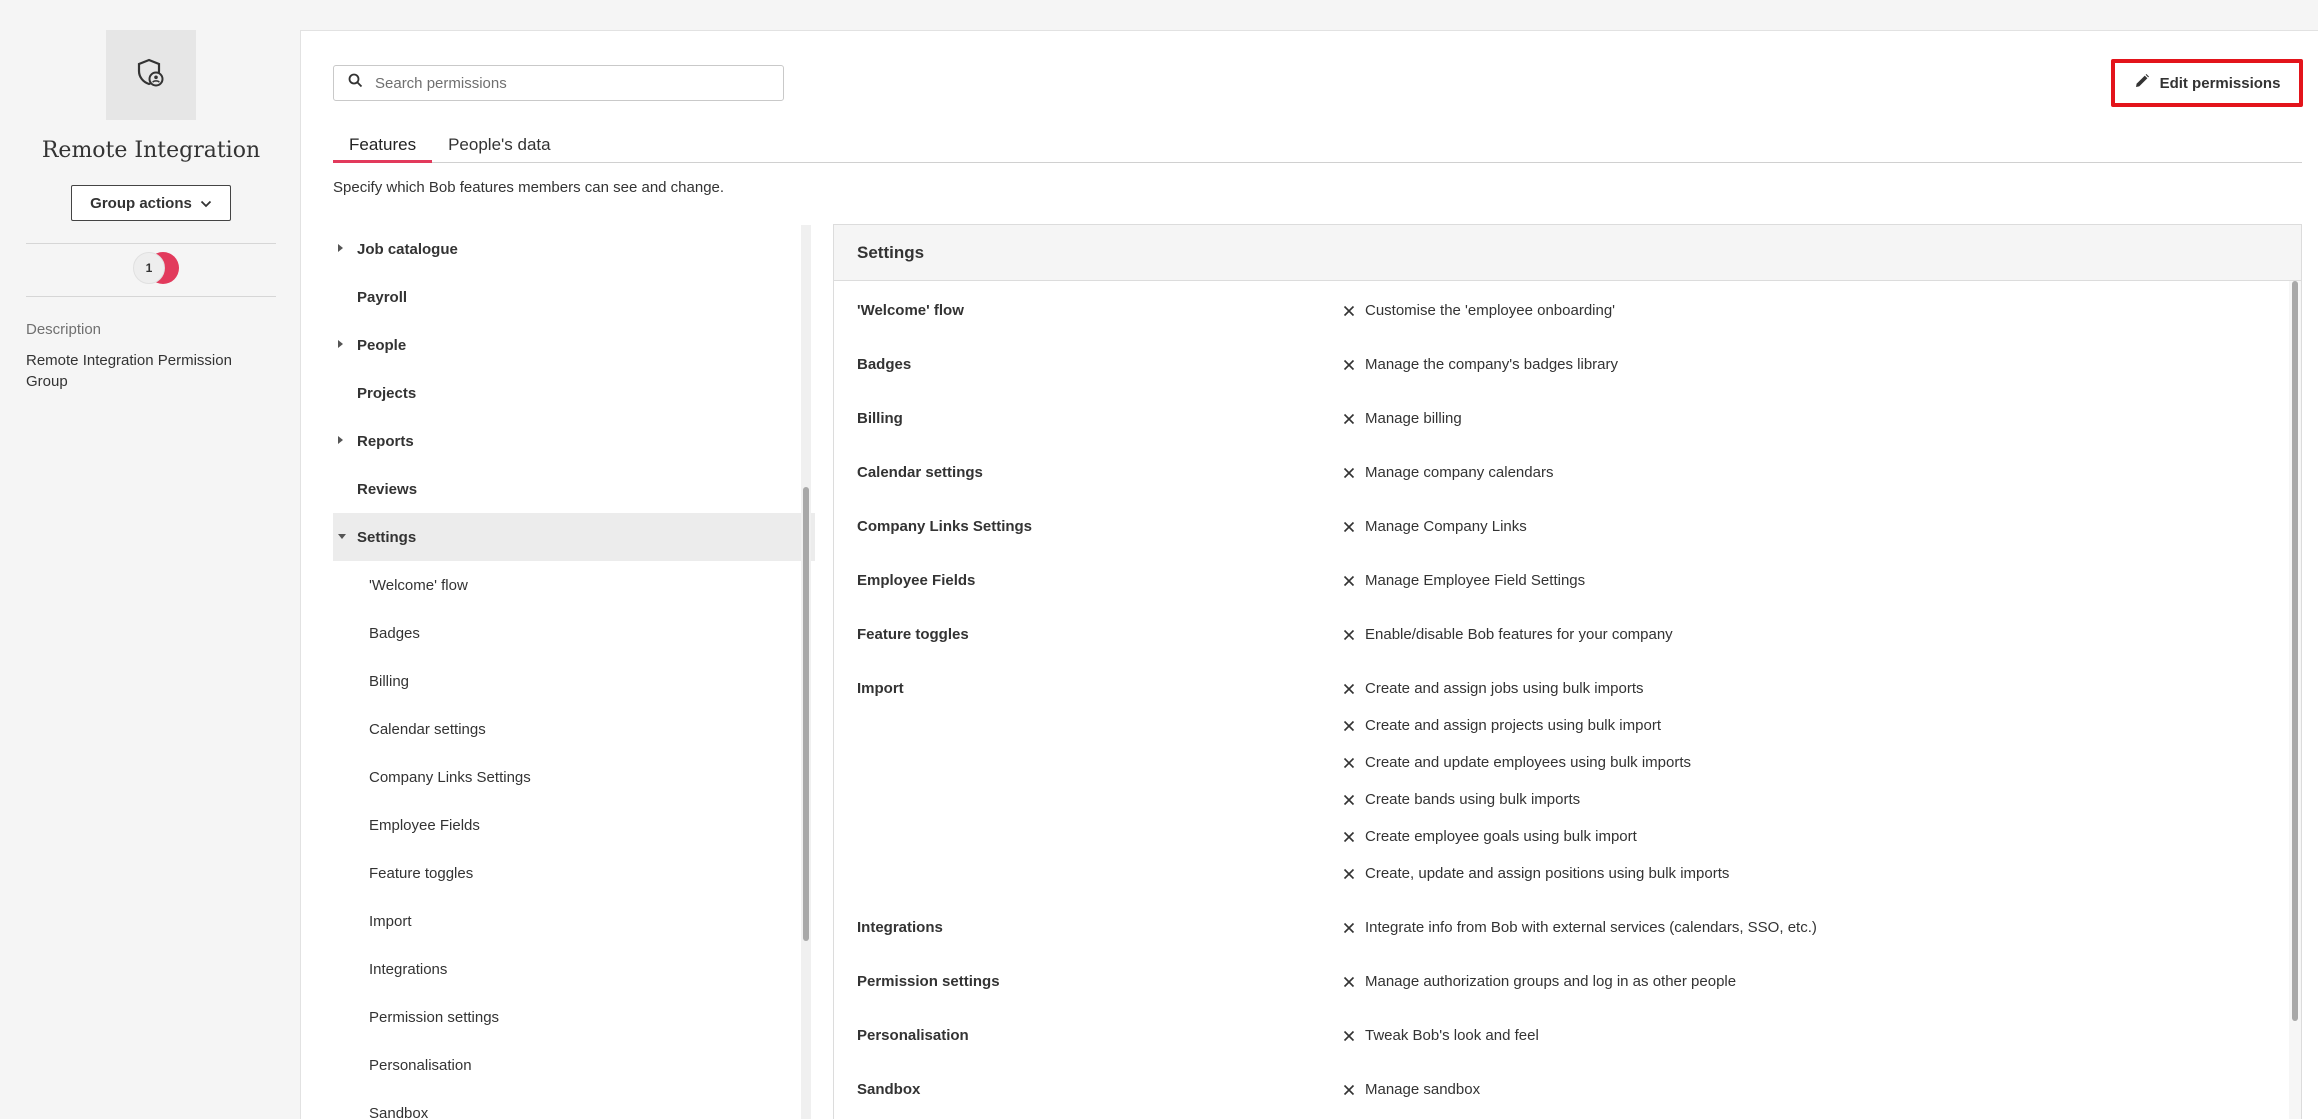 The height and width of the screenshot is (1119, 2318). I want to click on shield-user-icon, so click(151, 75).